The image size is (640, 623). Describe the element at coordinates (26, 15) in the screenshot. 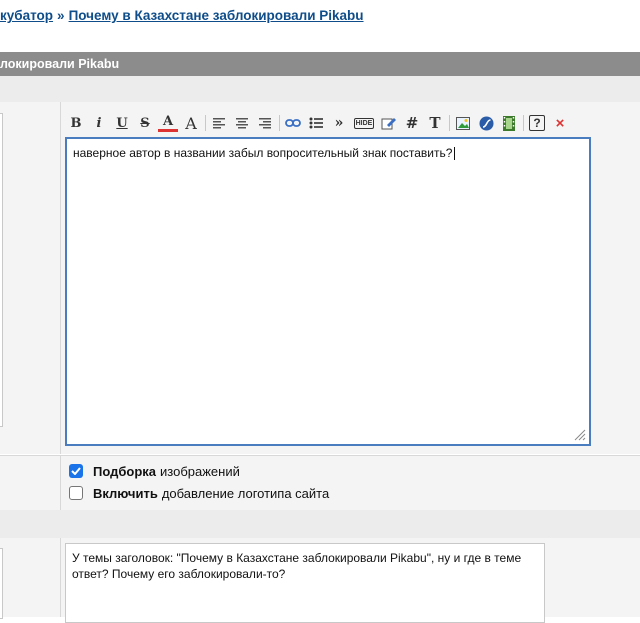

I see `breadcrumb-parent-link: кубатор` at that location.